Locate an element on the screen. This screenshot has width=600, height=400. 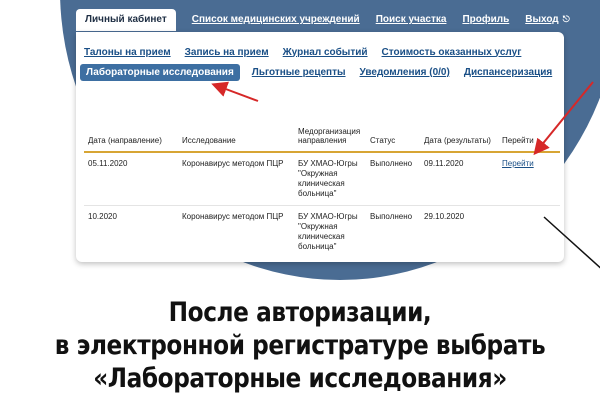
cell-date-results: 09.11.2020 is located at coordinates (444, 163).